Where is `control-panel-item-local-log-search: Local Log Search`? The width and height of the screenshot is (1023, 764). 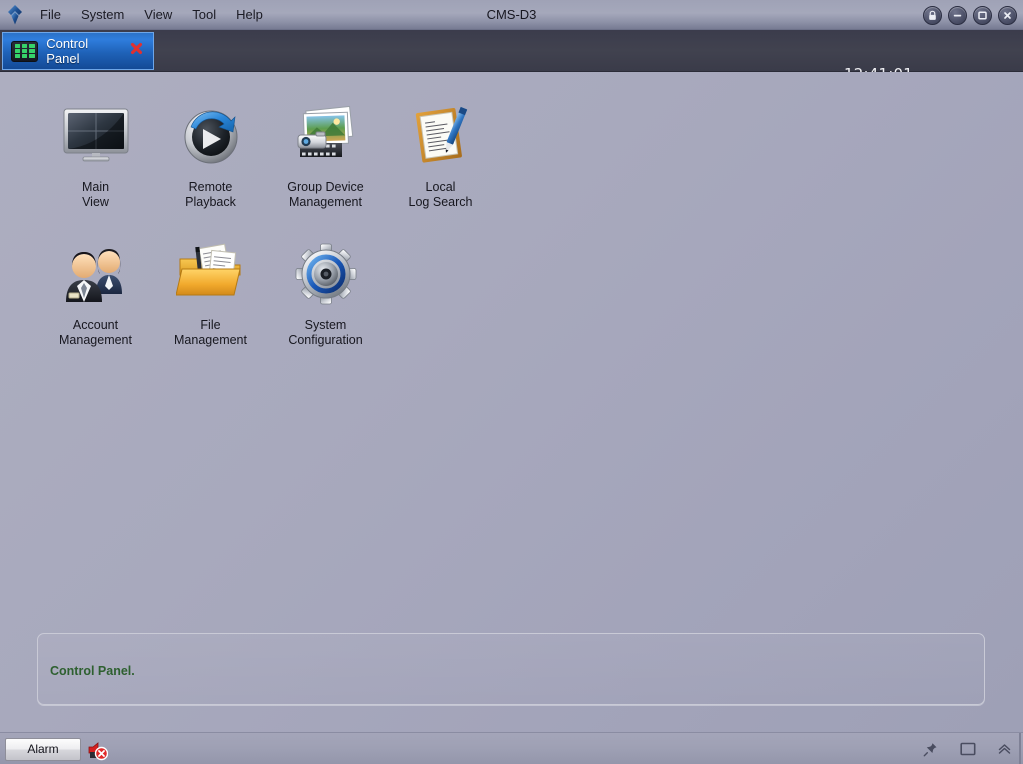
control-panel-item-local-log-search: Local Log Search is located at coordinates (440, 152).